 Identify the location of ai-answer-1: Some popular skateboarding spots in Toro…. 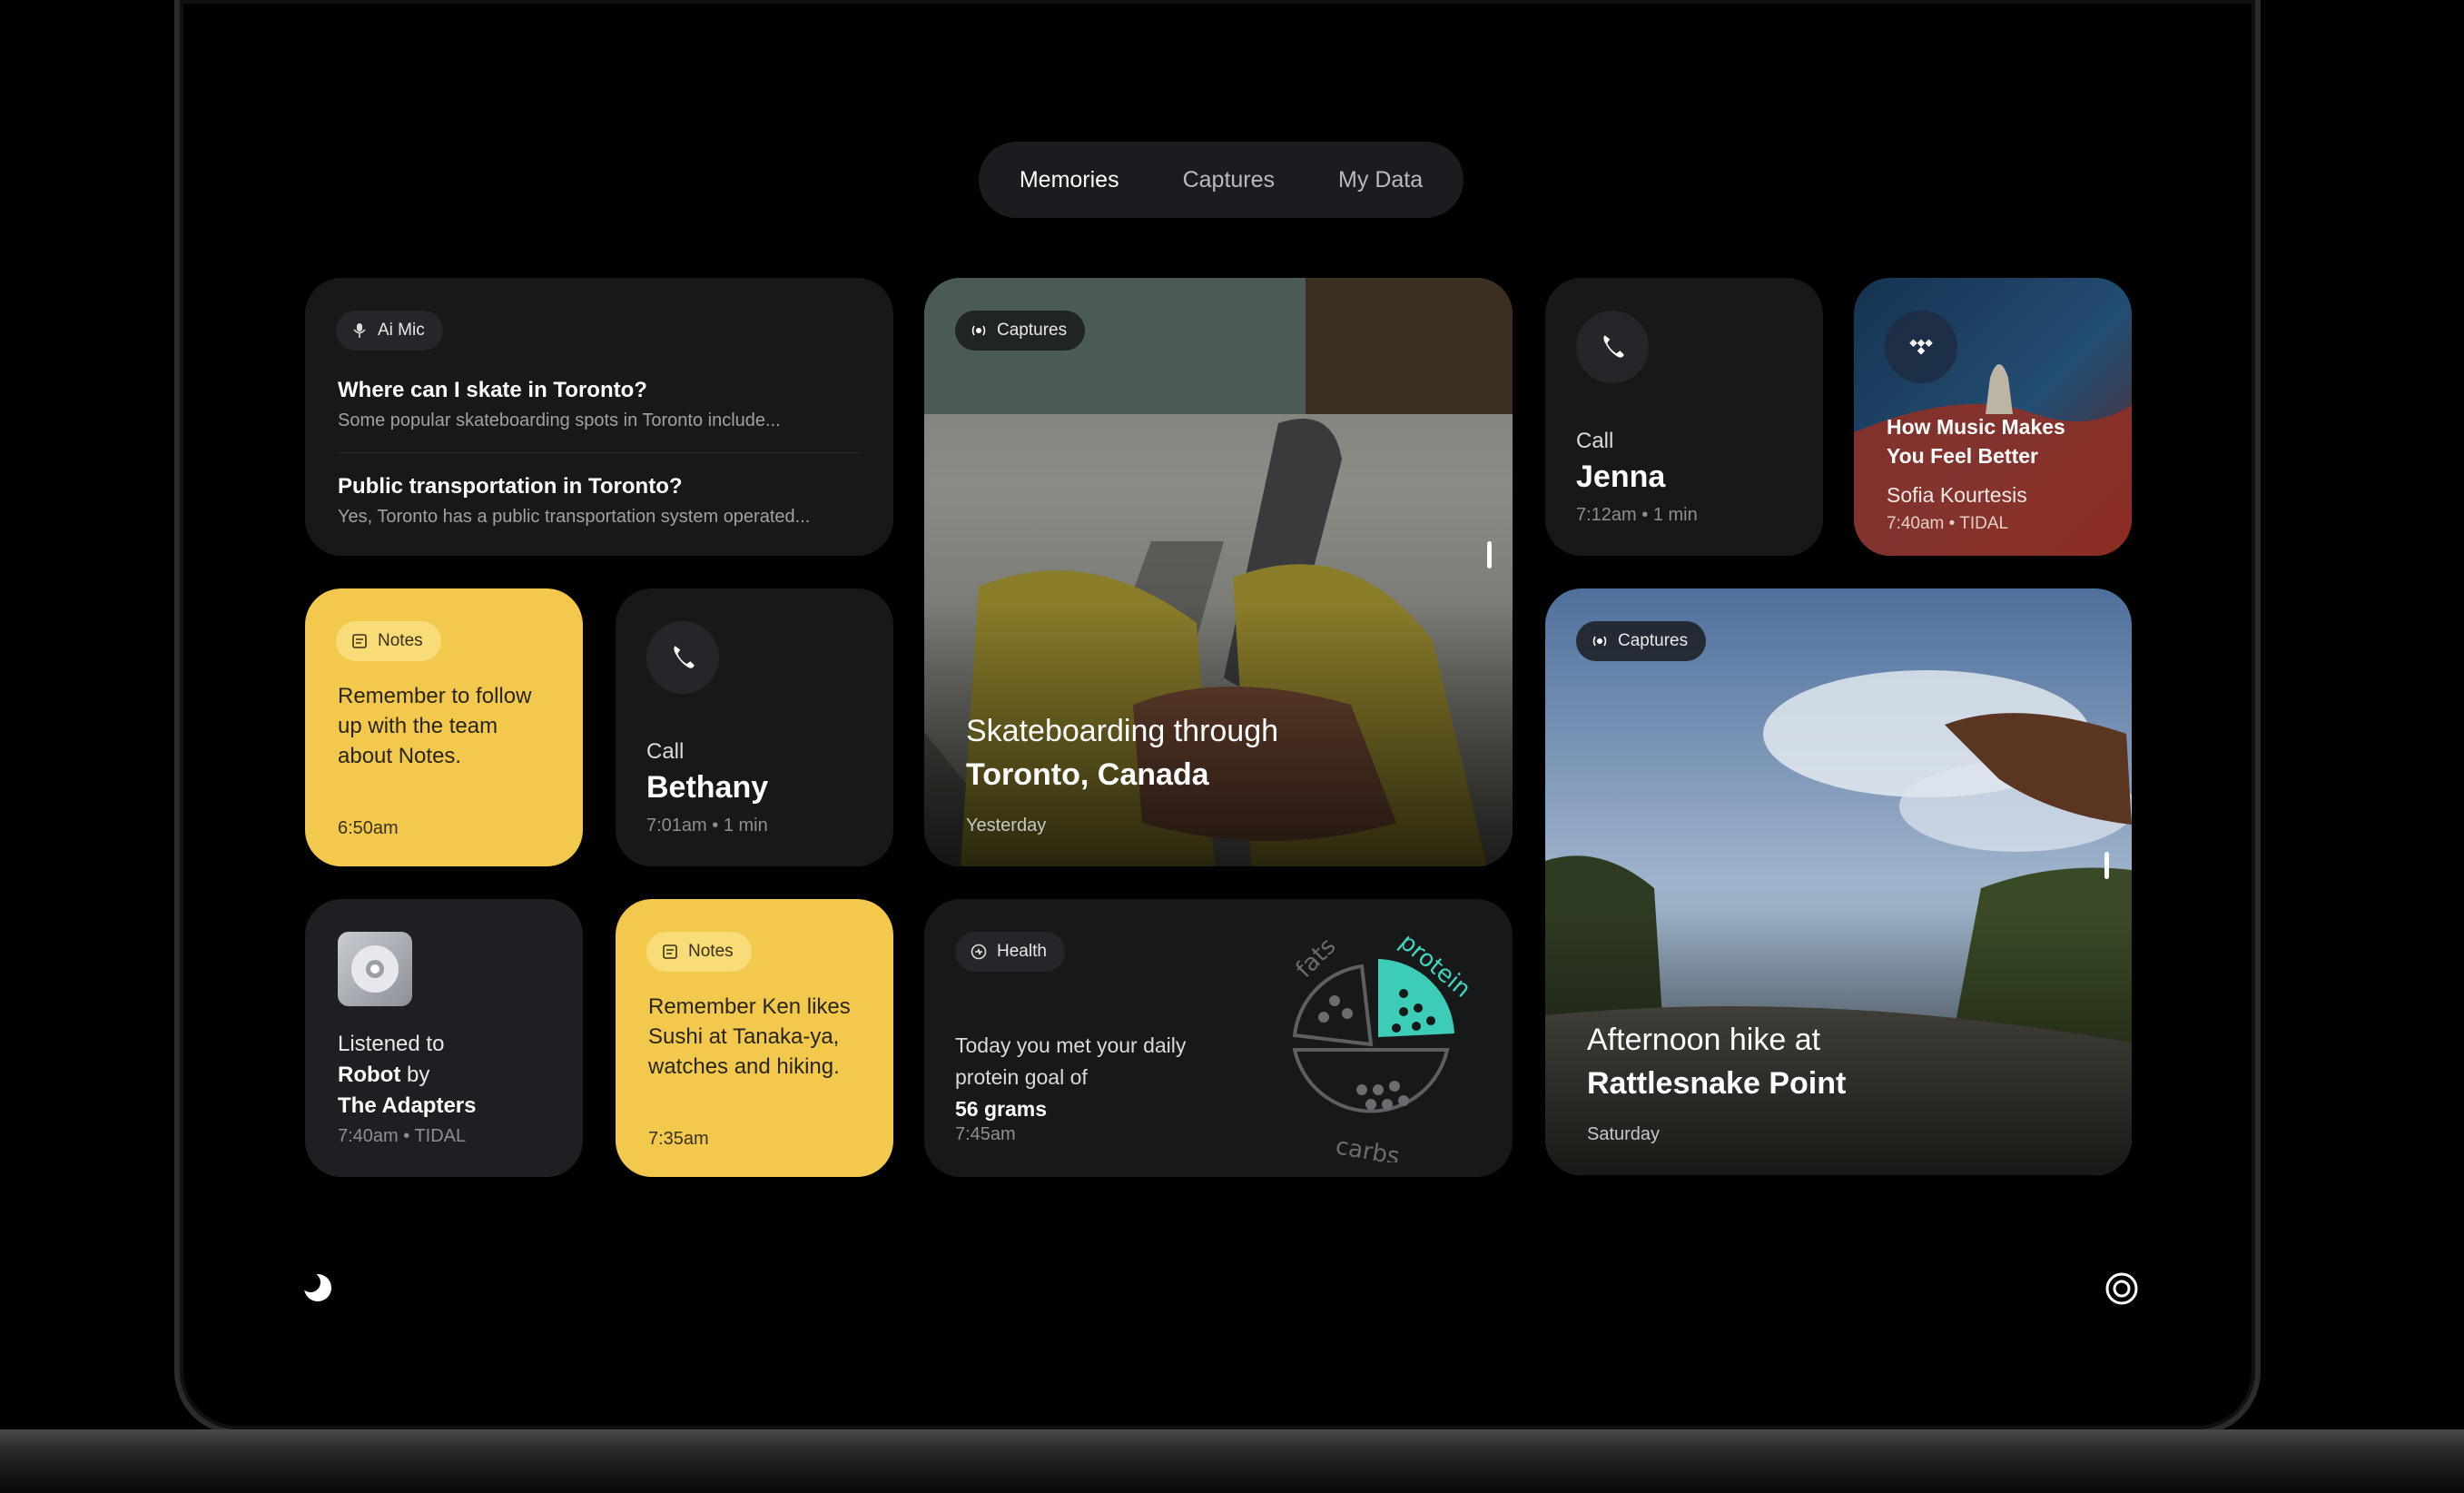
(559, 420).